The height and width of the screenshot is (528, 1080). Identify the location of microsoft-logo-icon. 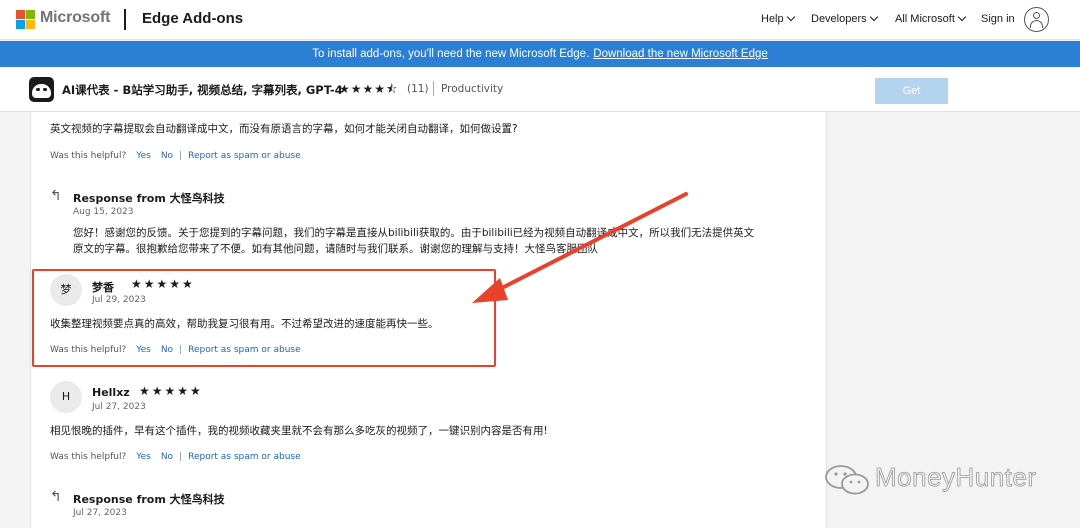
(26, 20).